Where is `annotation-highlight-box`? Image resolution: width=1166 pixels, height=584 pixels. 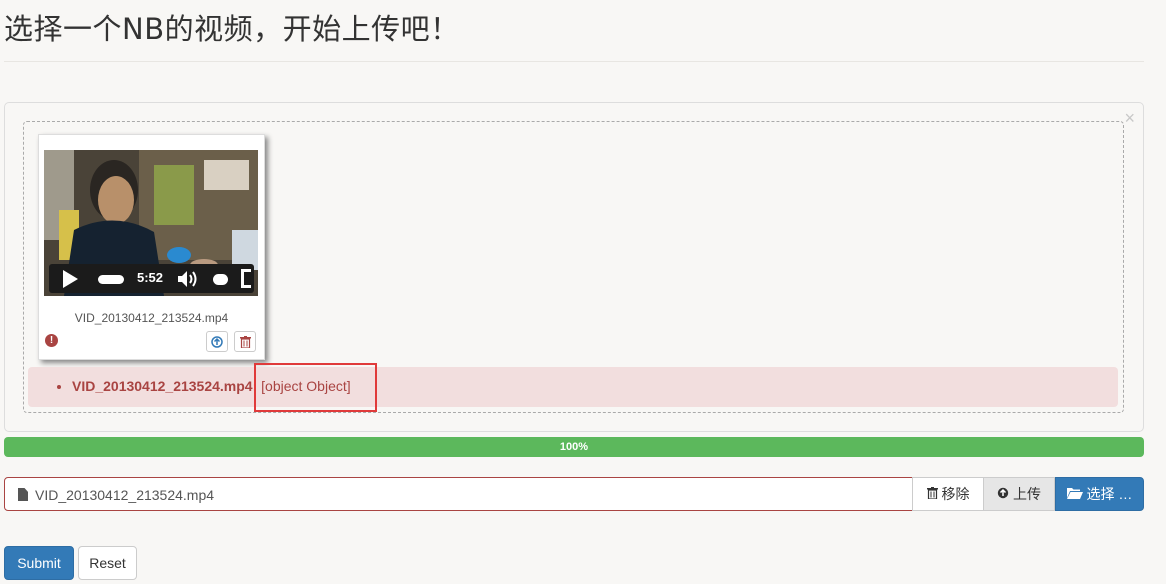
annotation-highlight-box is located at coordinates (315, 387).